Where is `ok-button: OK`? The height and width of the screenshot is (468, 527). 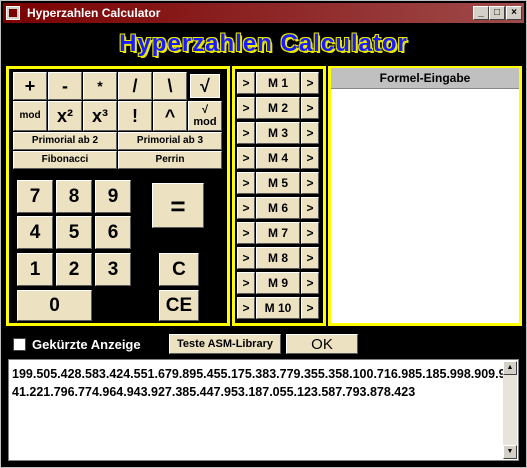
ok-button: OK is located at coordinates (322, 344).